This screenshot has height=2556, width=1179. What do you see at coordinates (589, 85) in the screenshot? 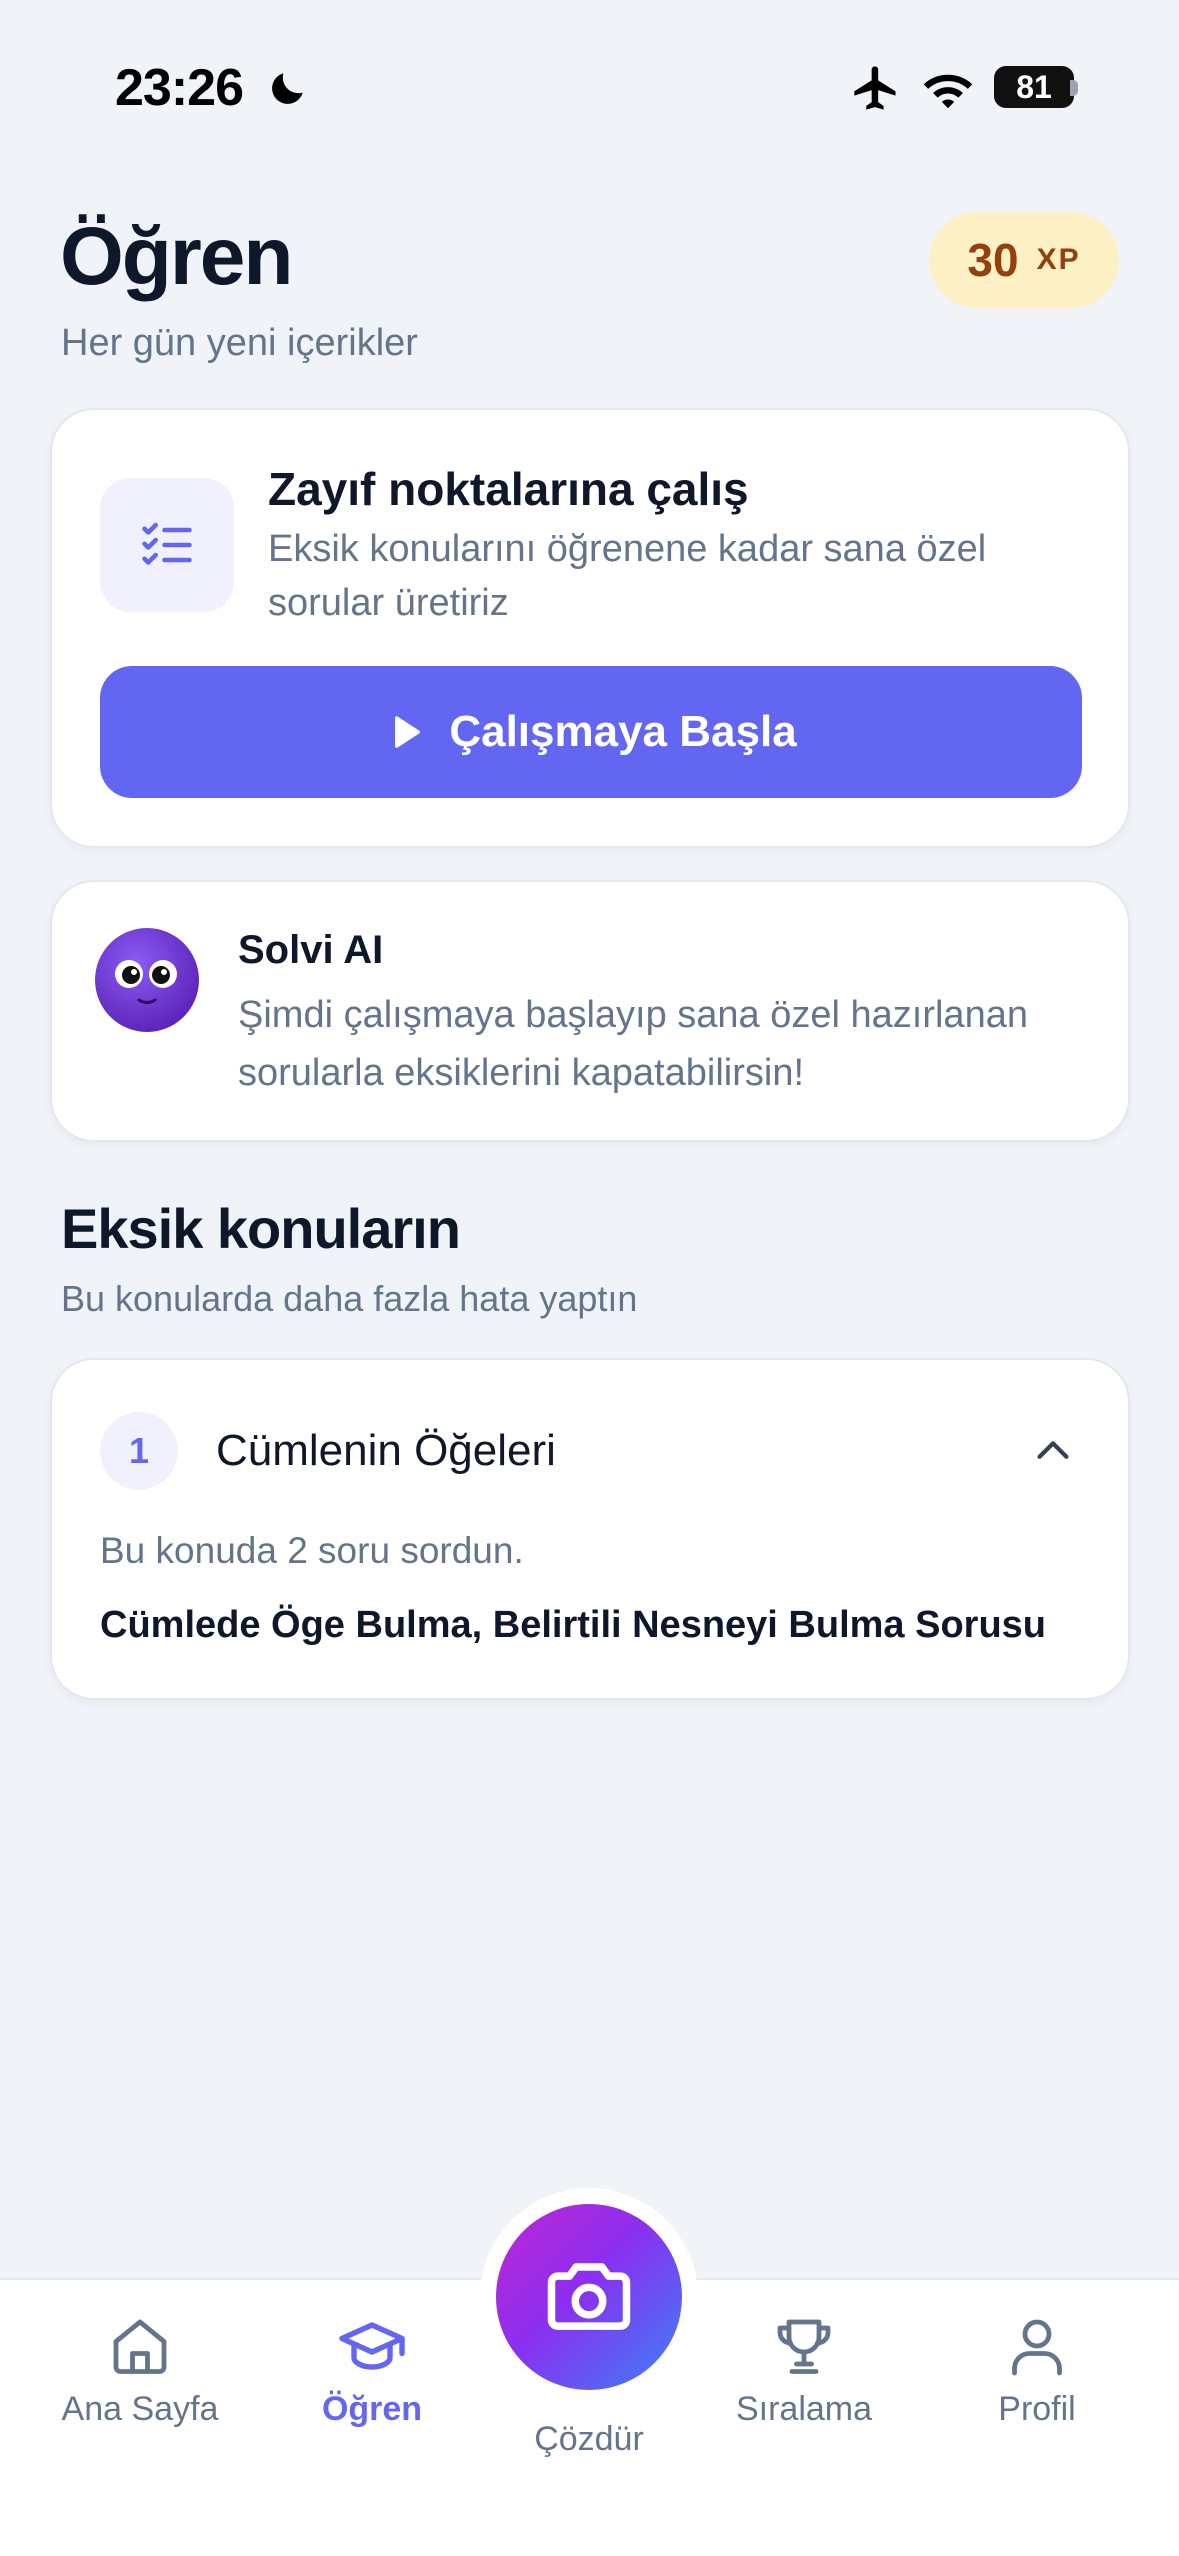
I see `status-bar: 23:26 81` at bounding box center [589, 85].